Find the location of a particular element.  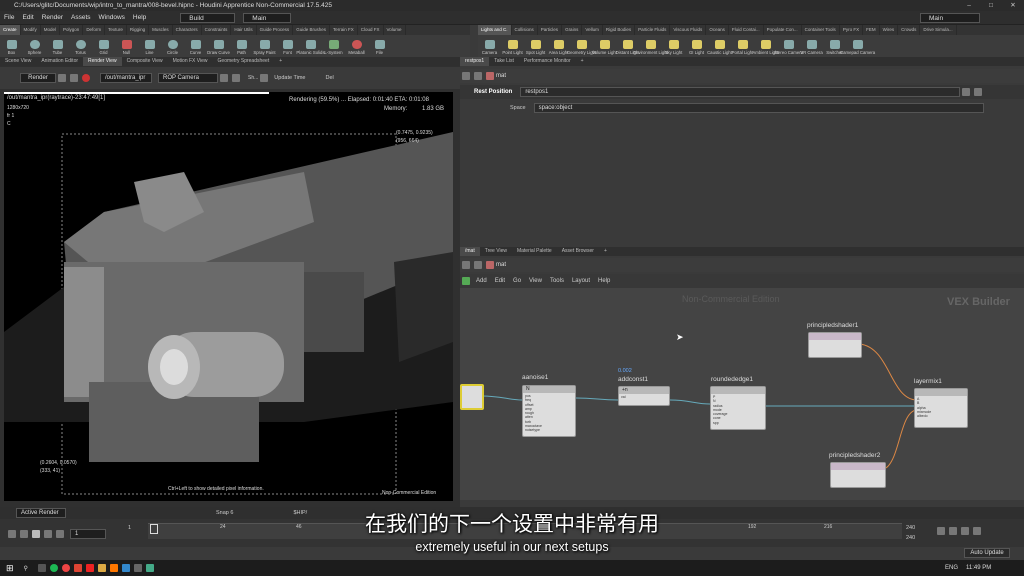

shelf-tool-torus: Torus is located at coordinates (80, 46).